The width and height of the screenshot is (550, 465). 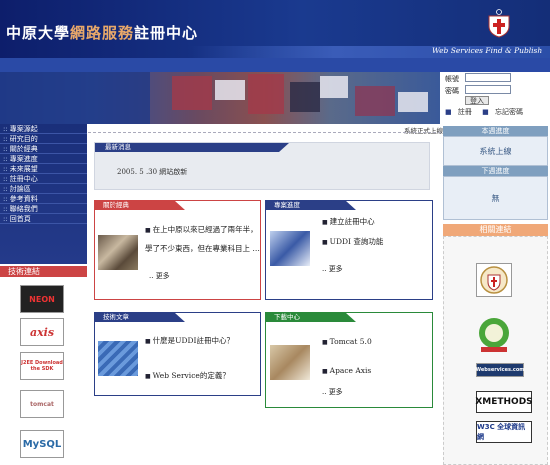 I want to click on sidebar-item: :: 聯絡我們, so click(x=43, y=209).